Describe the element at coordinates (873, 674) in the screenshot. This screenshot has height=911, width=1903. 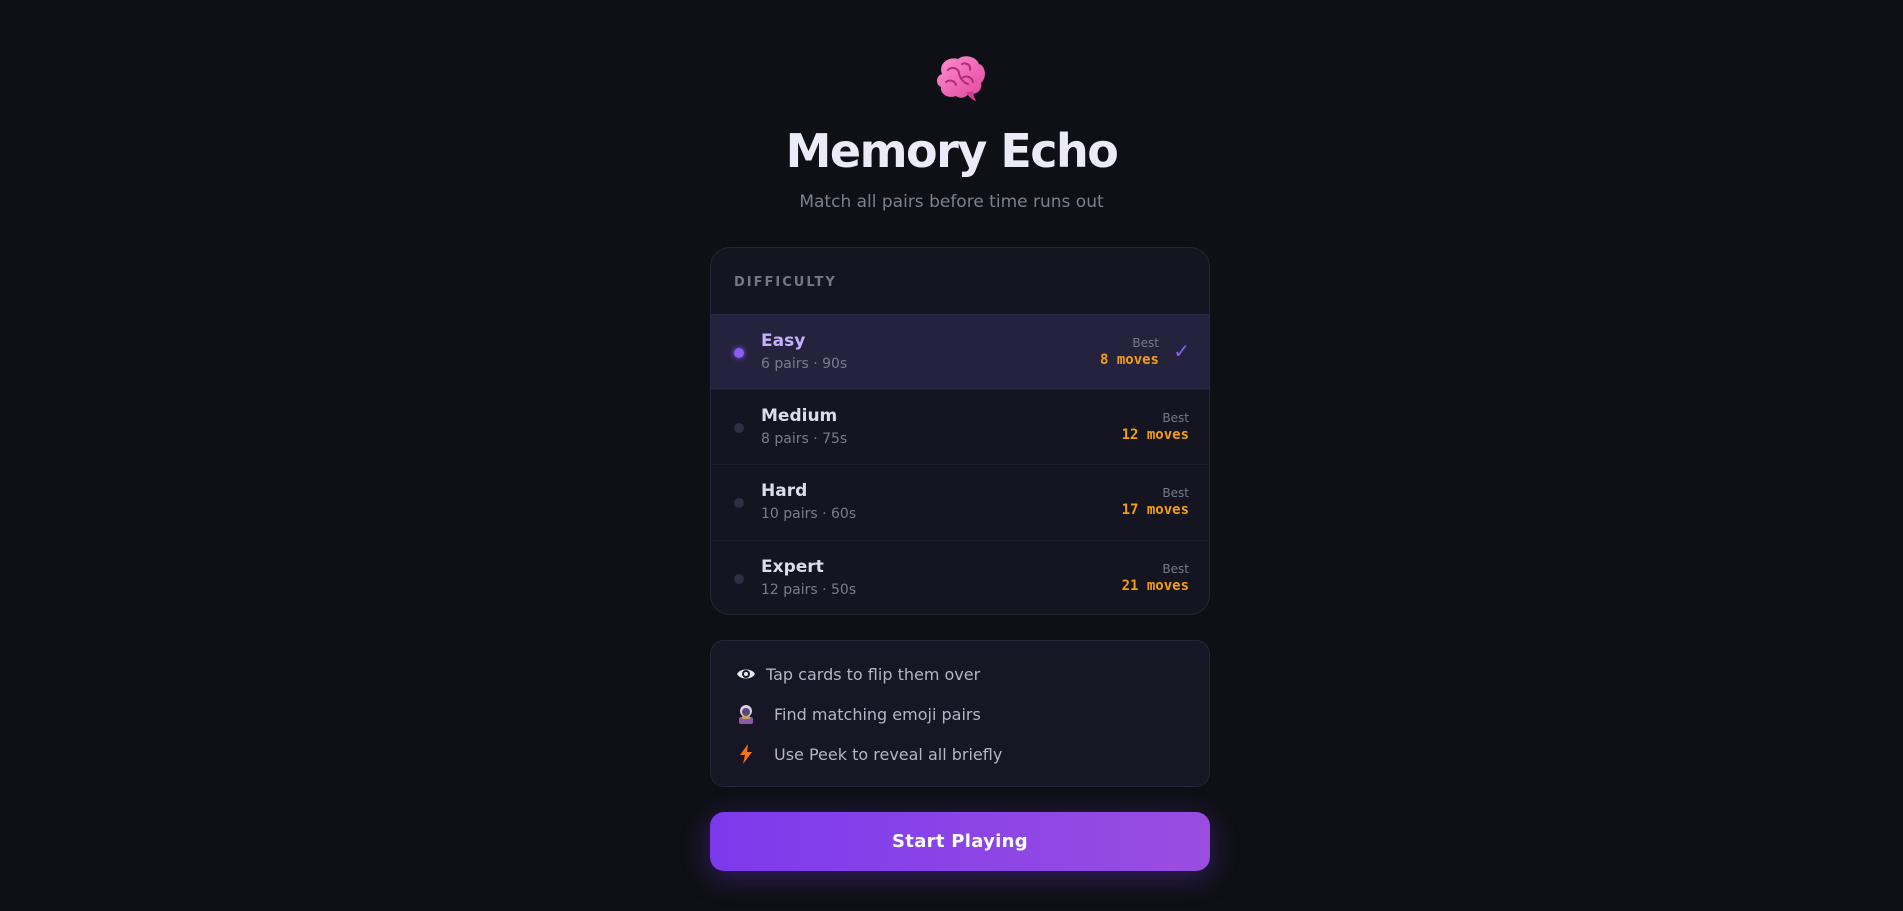
I see `tip-text: Tap cards to flip them over` at that location.